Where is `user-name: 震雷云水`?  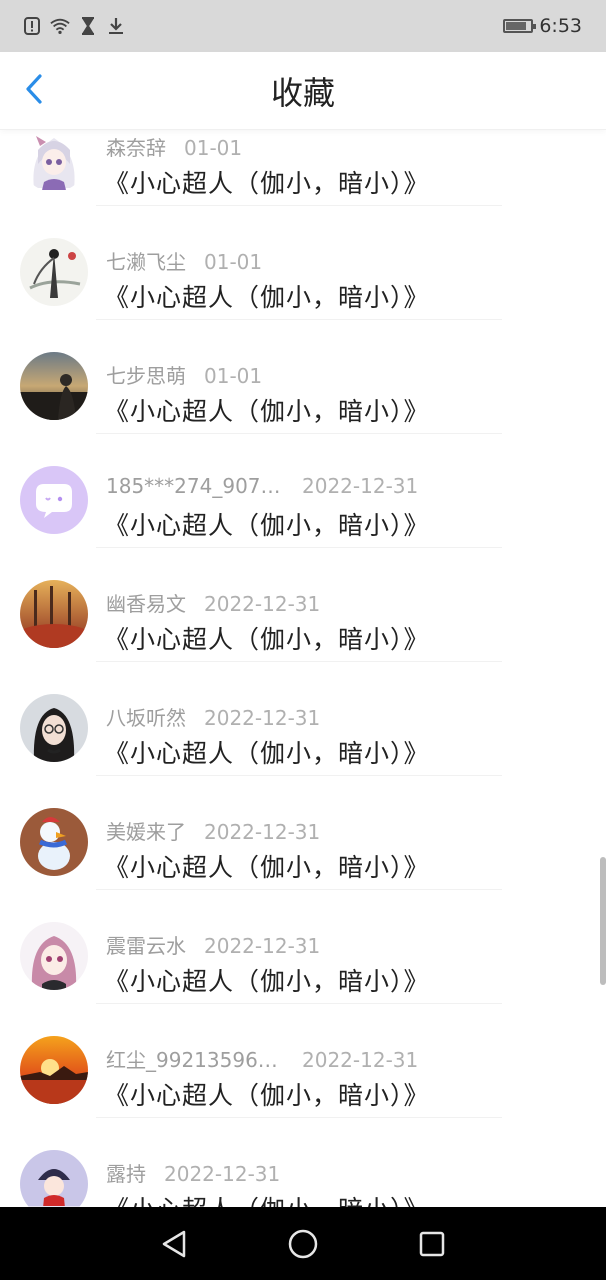 user-name: 震雷云水 is located at coordinates (146, 944).